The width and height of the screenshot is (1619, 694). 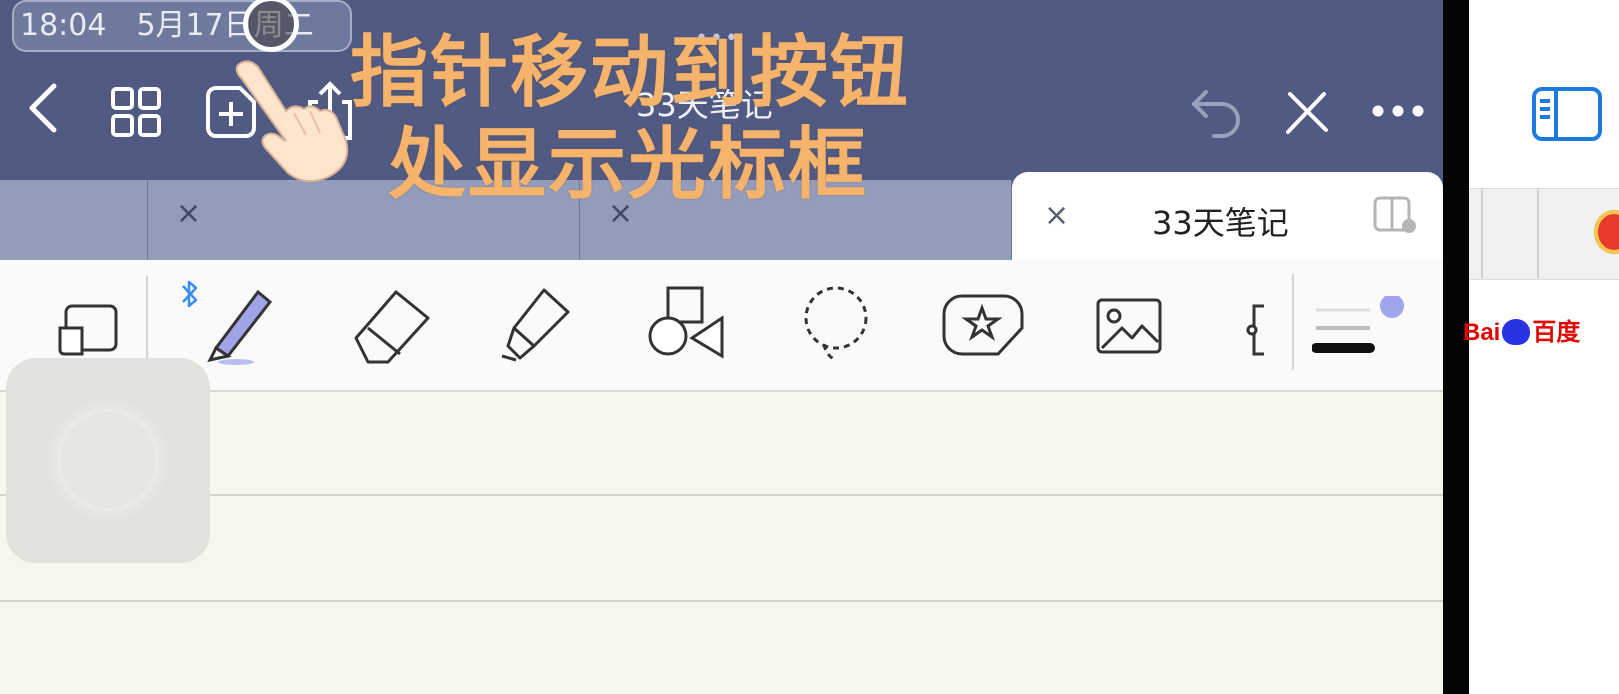 I want to click on tab-label: 33天笔记, so click(x=1220, y=223).